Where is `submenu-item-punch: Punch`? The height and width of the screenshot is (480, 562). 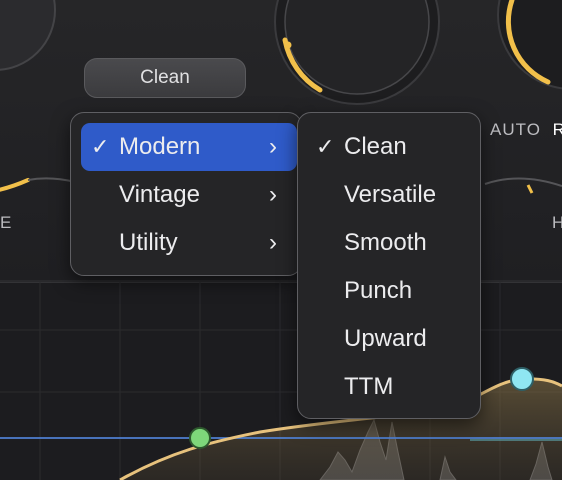 submenu-item-punch: Punch is located at coordinates (389, 291).